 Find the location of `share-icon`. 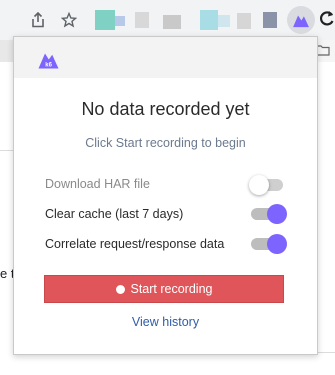

share-icon is located at coordinates (38, 20).